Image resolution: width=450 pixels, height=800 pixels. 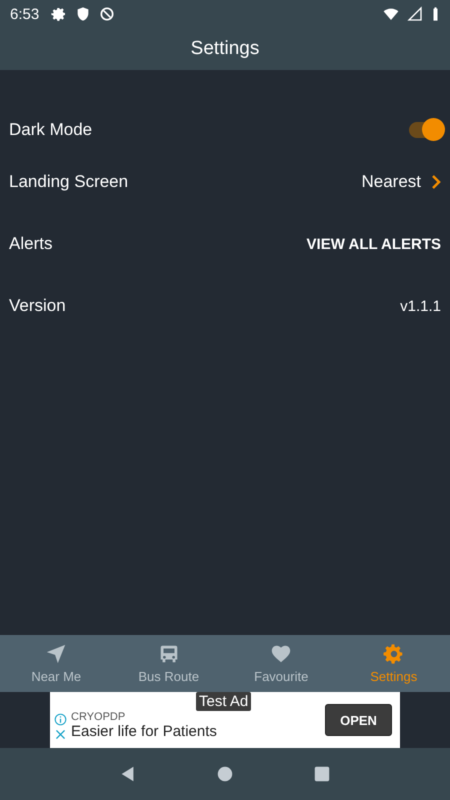 What do you see at coordinates (59, 14) in the screenshot?
I see `gear-icon` at bounding box center [59, 14].